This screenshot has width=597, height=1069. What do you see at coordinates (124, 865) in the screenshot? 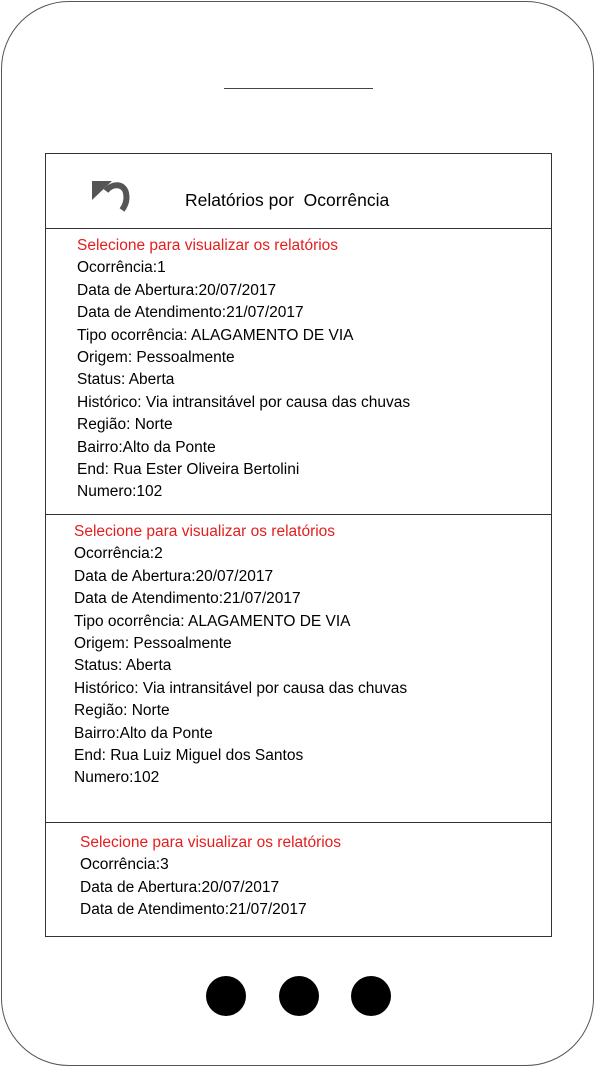
I see `occurrence-id: Ocorrência:3` at bounding box center [124, 865].